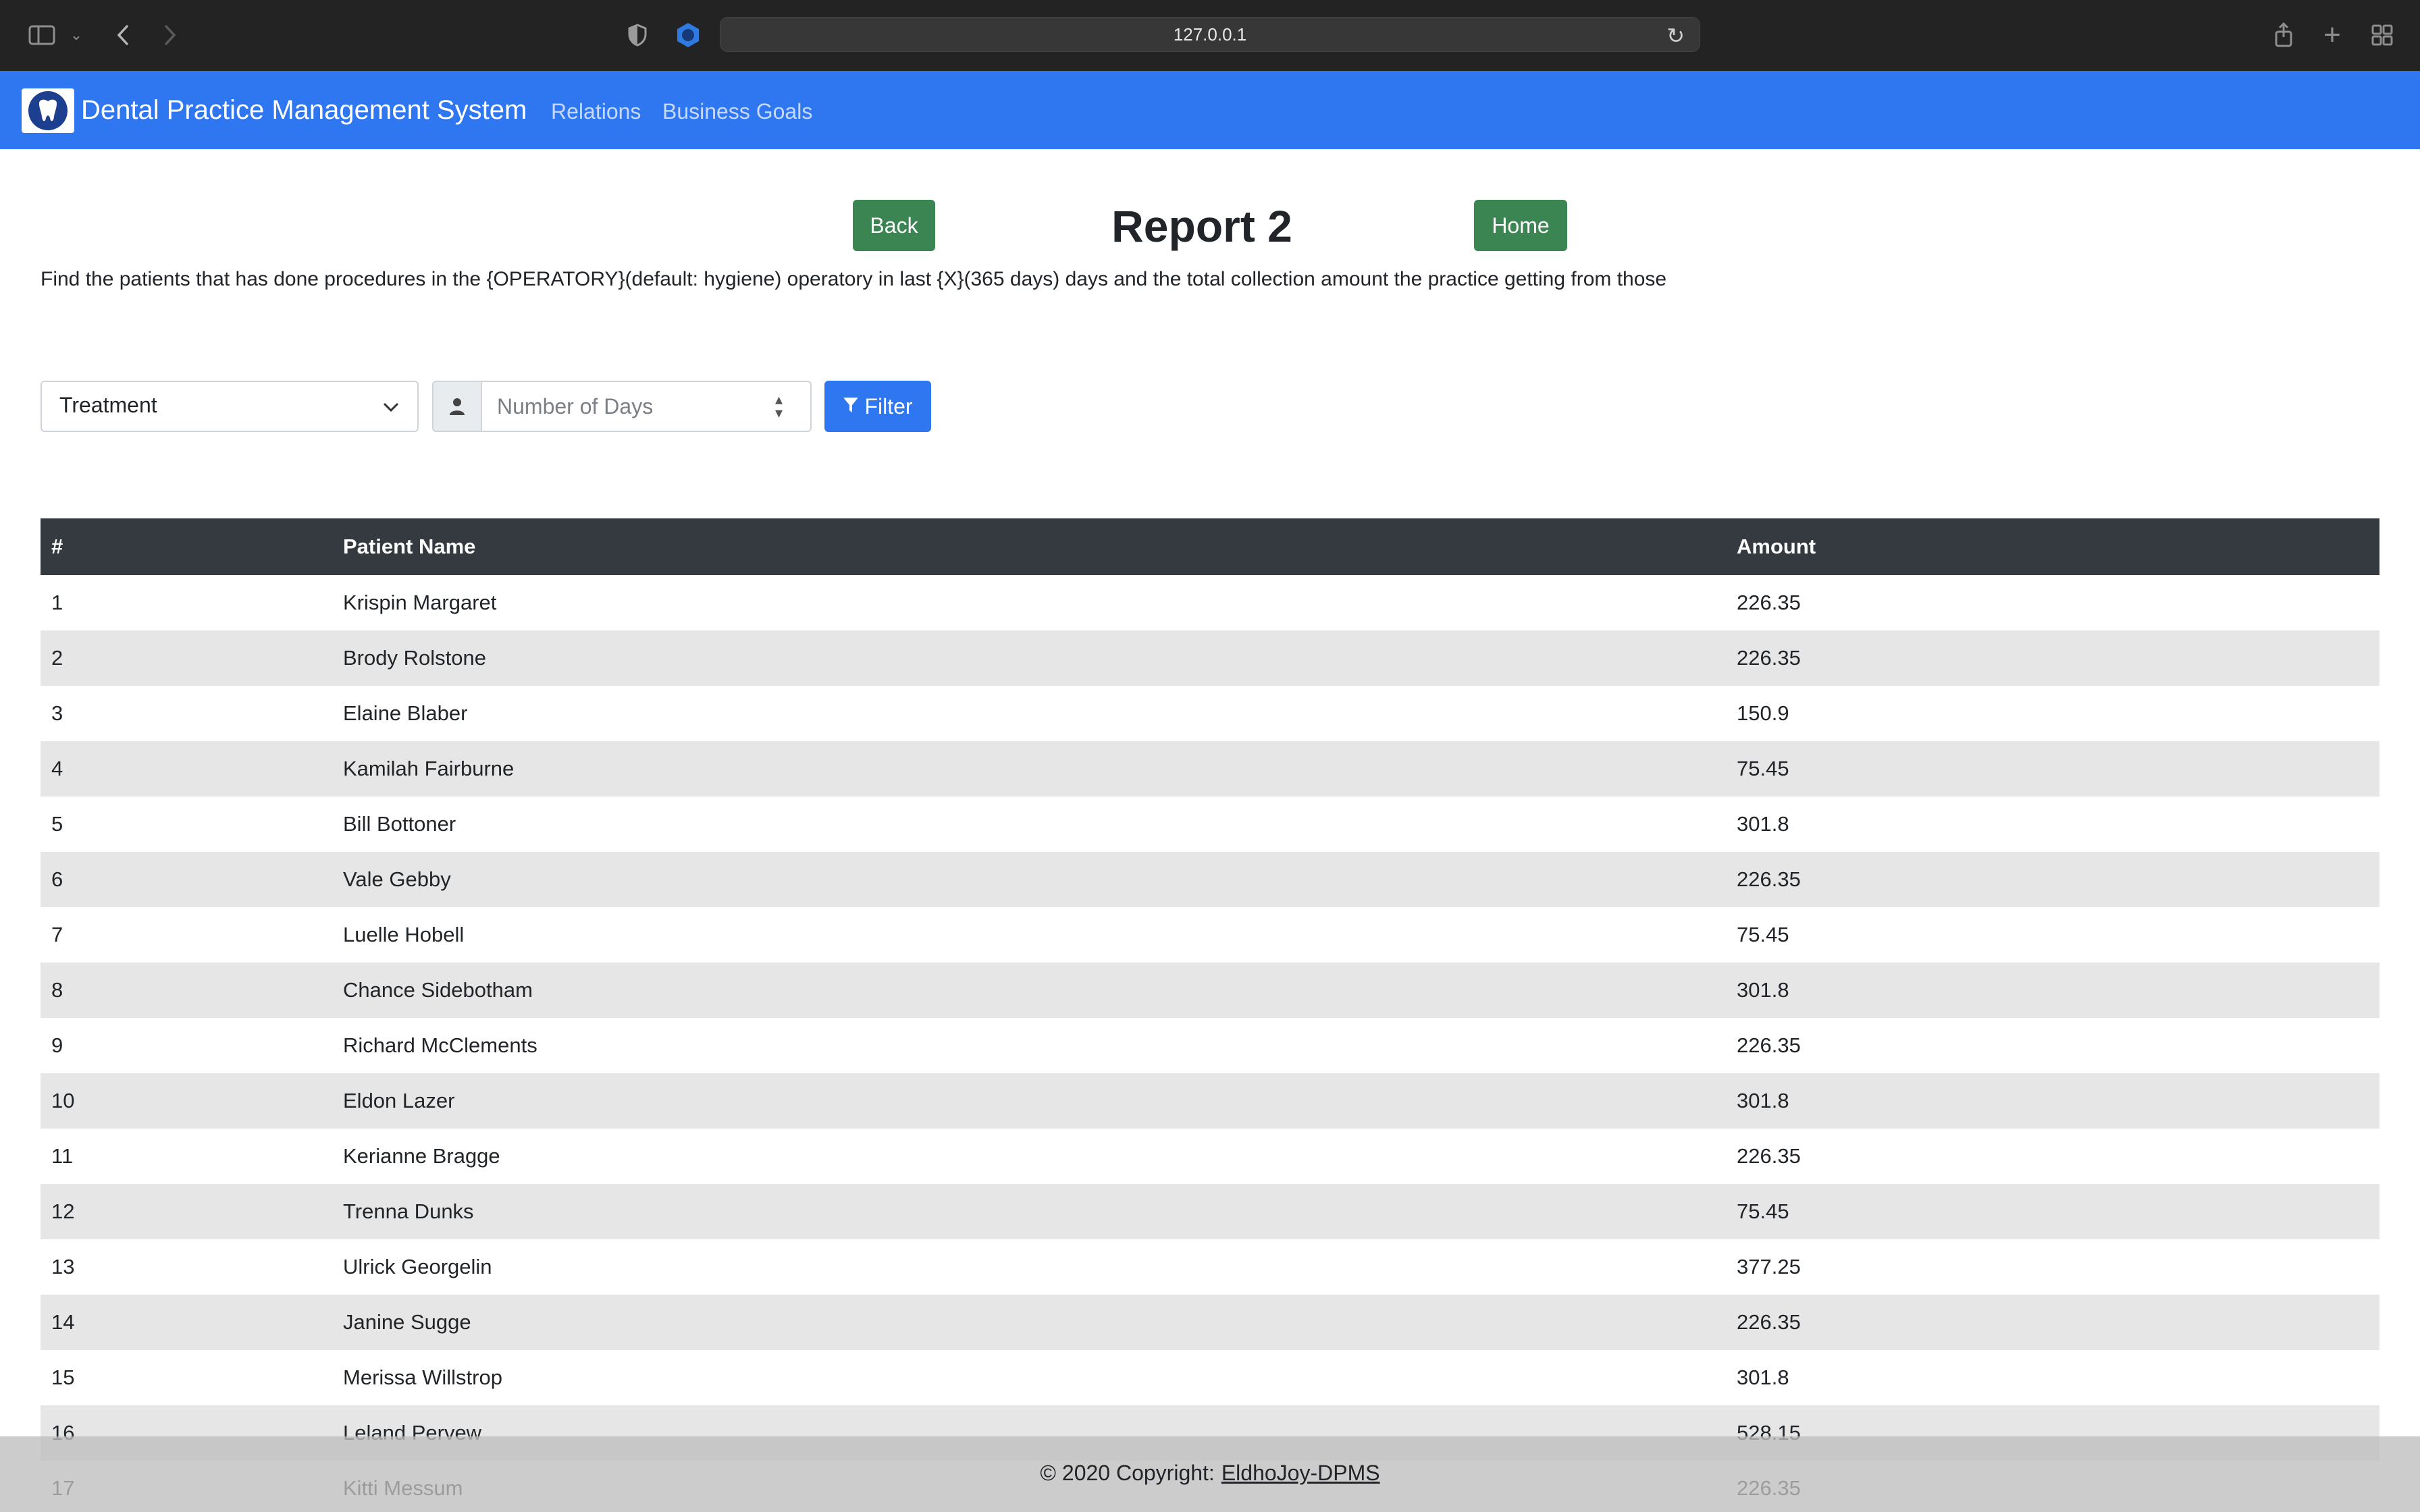 The image size is (2420, 1512). I want to click on home-button: Home, so click(1520, 226).